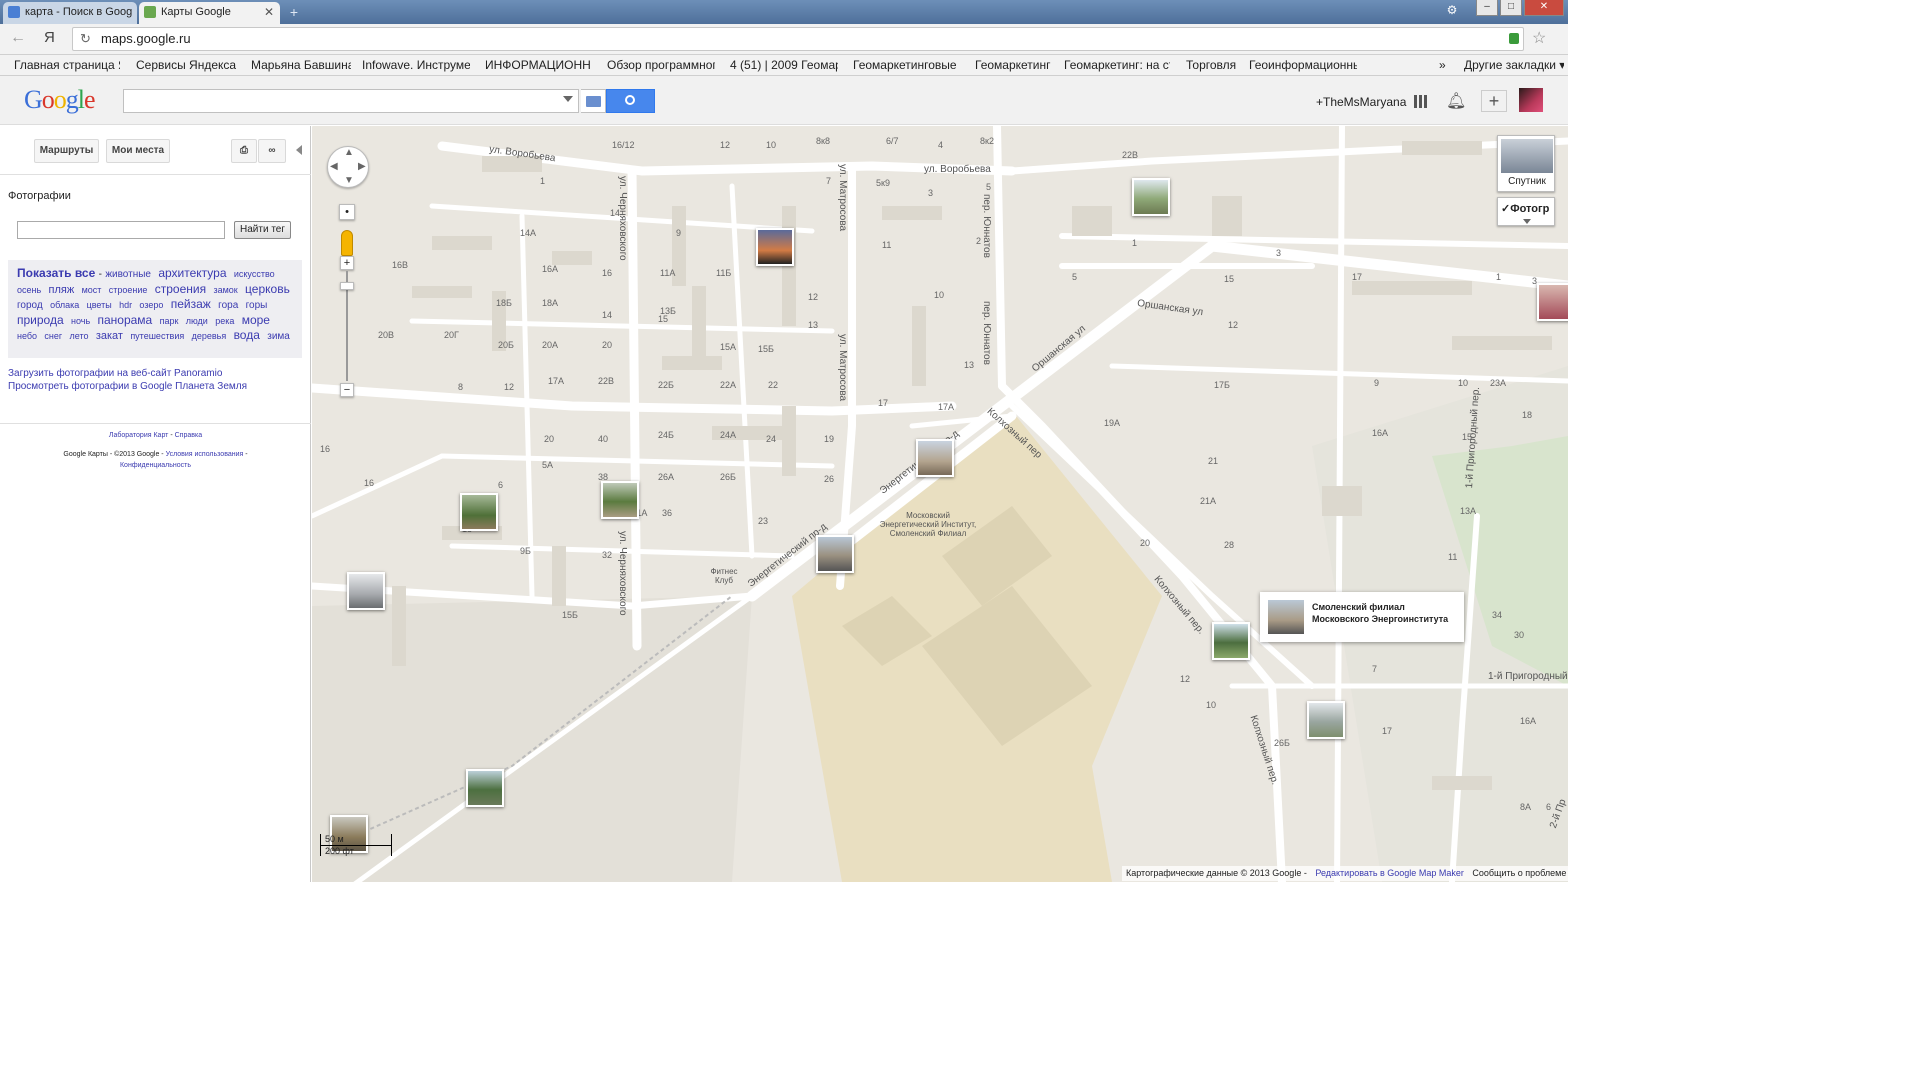 The width and height of the screenshot is (1920, 1080). Describe the element at coordinates (347, 212) in the screenshot. I see `my-location-icon: •` at that location.